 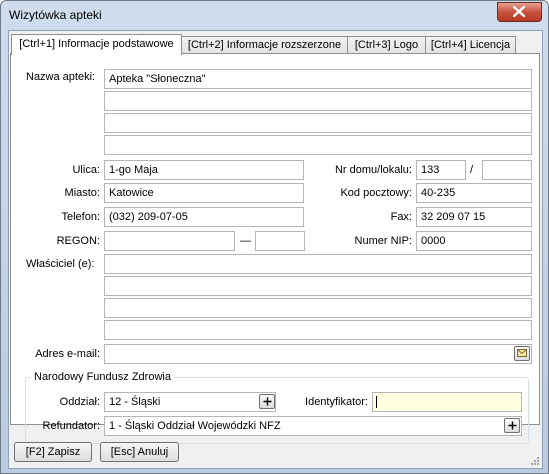 What do you see at coordinates (470, 44) in the screenshot?
I see `tab-license: [Ctrl+4] Licencja` at bounding box center [470, 44].